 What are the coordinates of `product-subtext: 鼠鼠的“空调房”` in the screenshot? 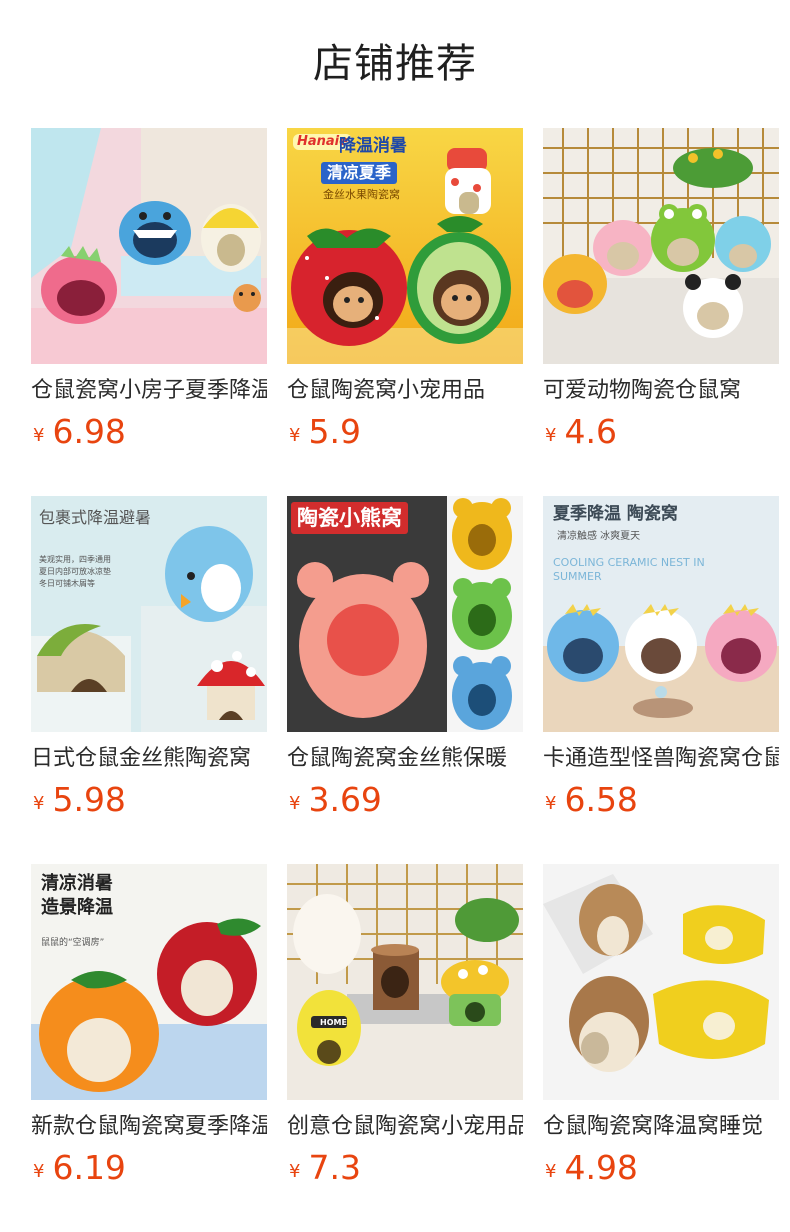 It's located at (73, 943).